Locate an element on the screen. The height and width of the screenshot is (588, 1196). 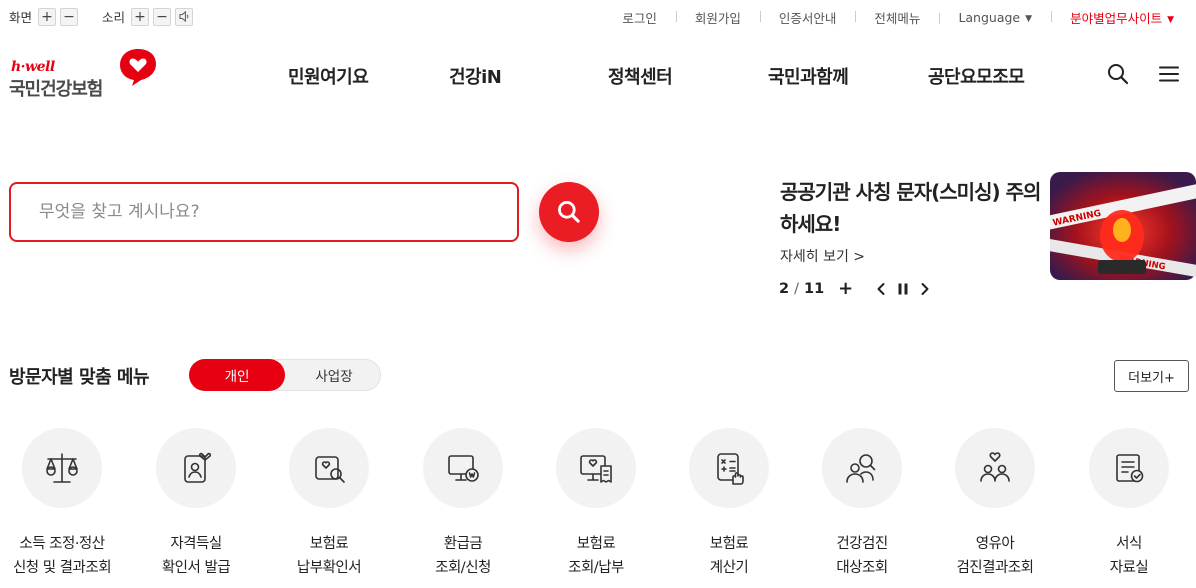
service-income-adjustment: 소득 조정·정산 신청 및 결과조회 is located at coordinates (63, 504).